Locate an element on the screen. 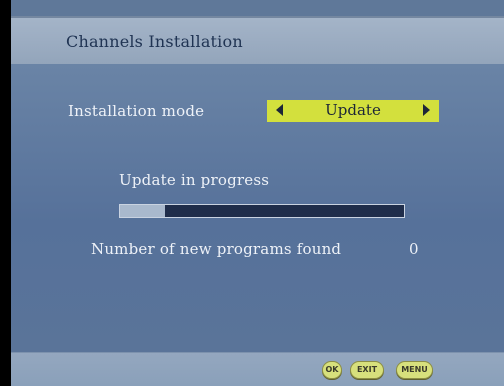  installation-mode-label: Installation mode is located at coordinates (136, 111).